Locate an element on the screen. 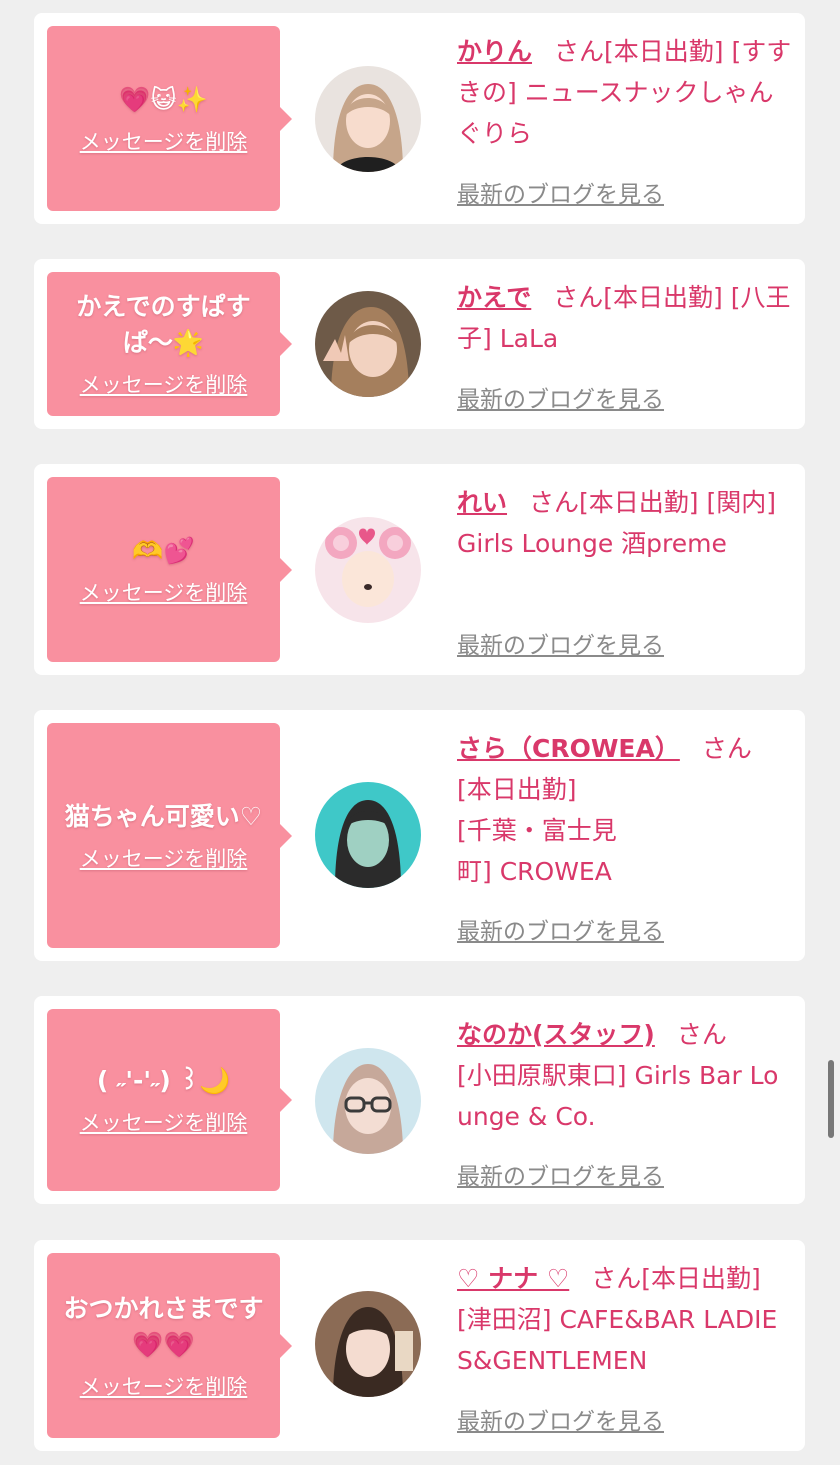 This screenshot has width=840, height=1465. message-text: おつかれさまです💗💗 is located at coordinates (163, 1326).